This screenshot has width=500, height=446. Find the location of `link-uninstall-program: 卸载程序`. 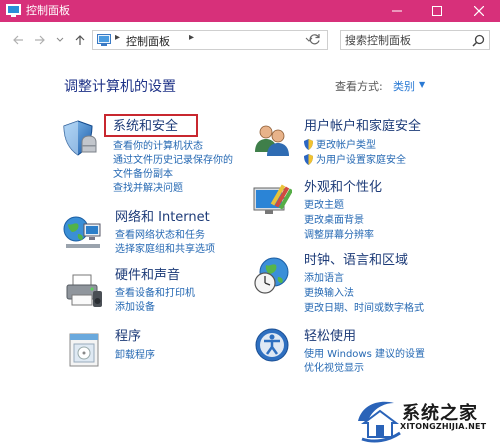

link-uninstall-program: 卸载程序 is located at coordinates (135, 356).